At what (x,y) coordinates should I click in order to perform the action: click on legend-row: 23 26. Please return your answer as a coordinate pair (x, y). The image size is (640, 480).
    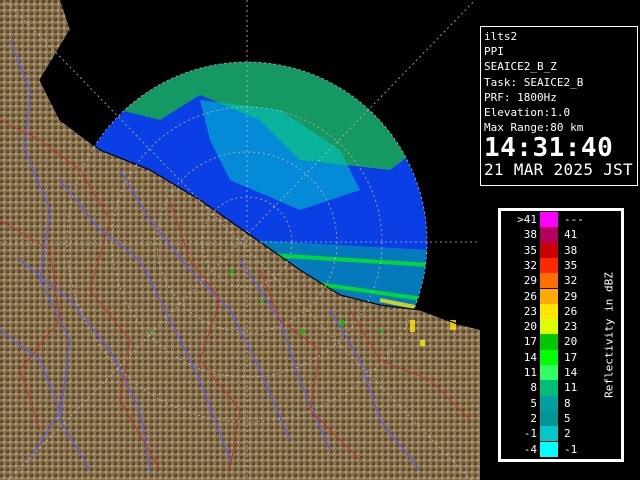
    Looking at the image, I should click on (549, 311).